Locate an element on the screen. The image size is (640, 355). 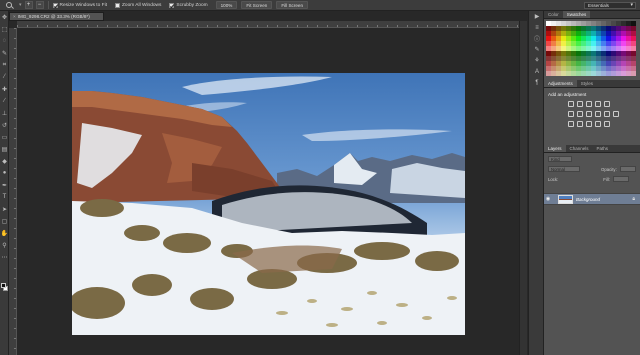
history-icon: ▶ is located at coordinates (537, 16).